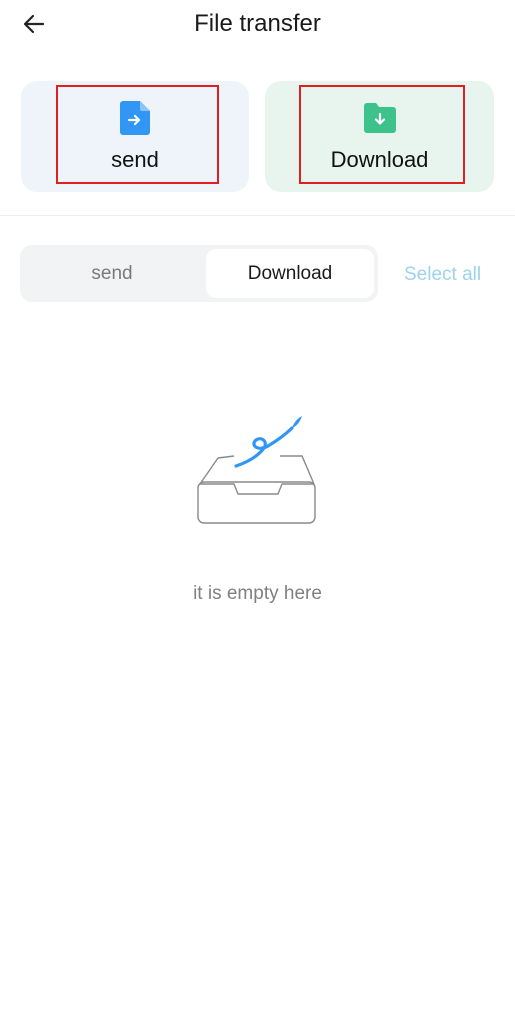  I want to click on send-card-label: send, so click(135, 159).